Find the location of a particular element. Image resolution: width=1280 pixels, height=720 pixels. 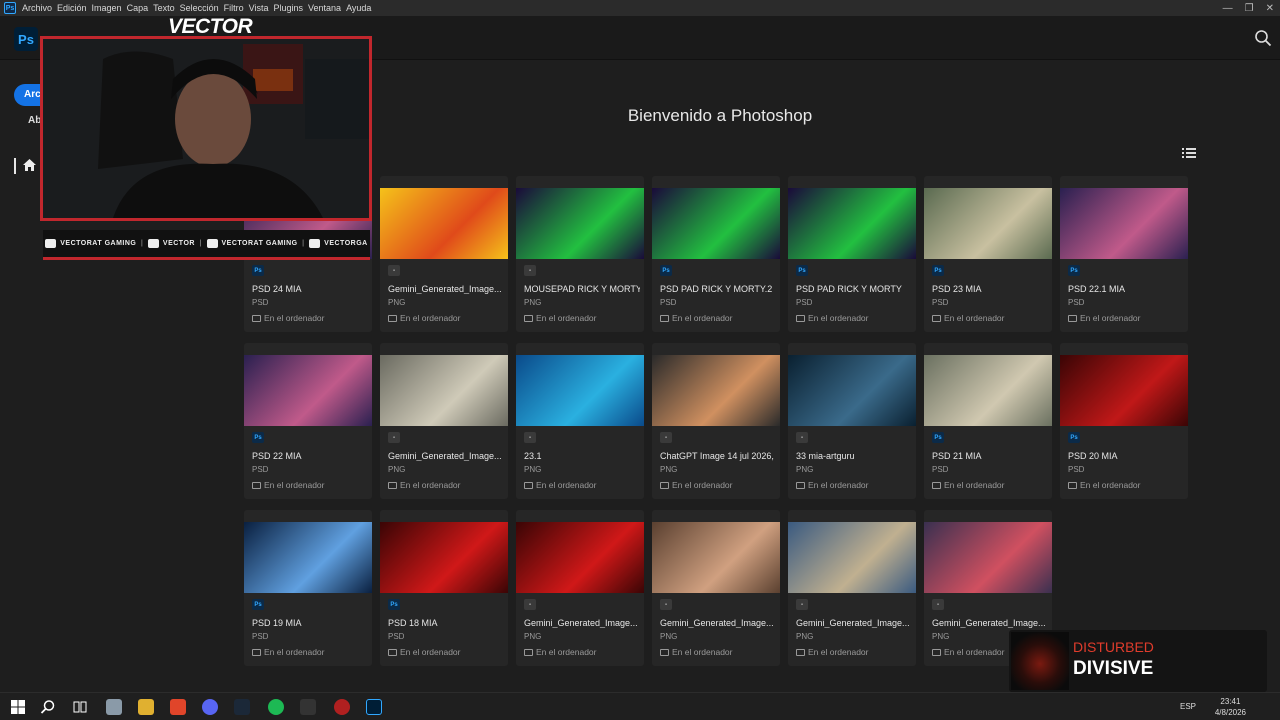

list-view-icon is located at coordinates (1189, 153).